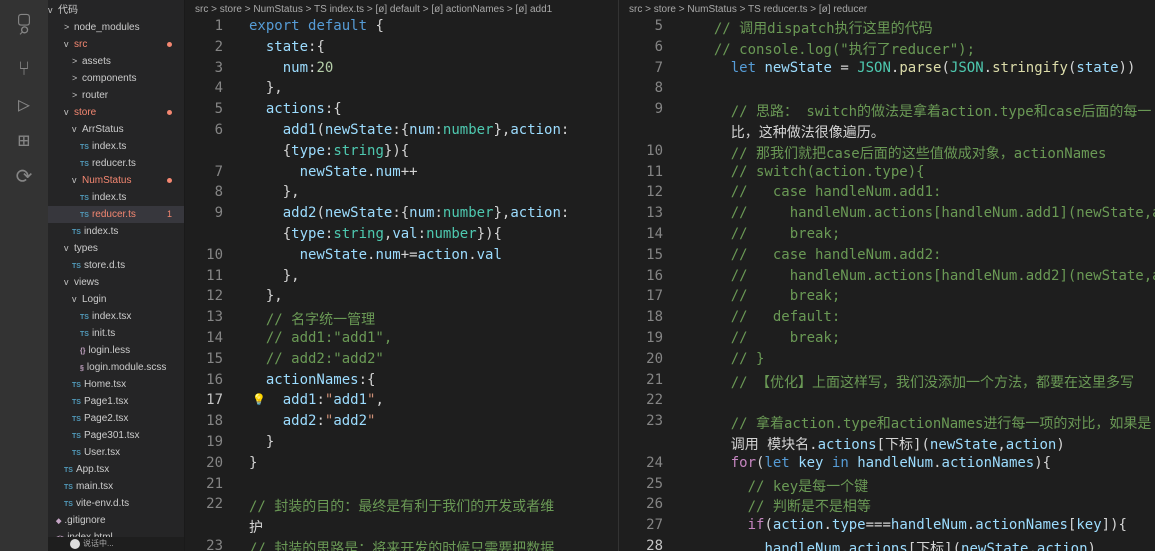 The image size is (1155, 551). What do you see at coordinates (874, 463) in the screenshot?
I see `code-line: for(let key in handleNum.actionNames){` at bounding box center [874, 463].